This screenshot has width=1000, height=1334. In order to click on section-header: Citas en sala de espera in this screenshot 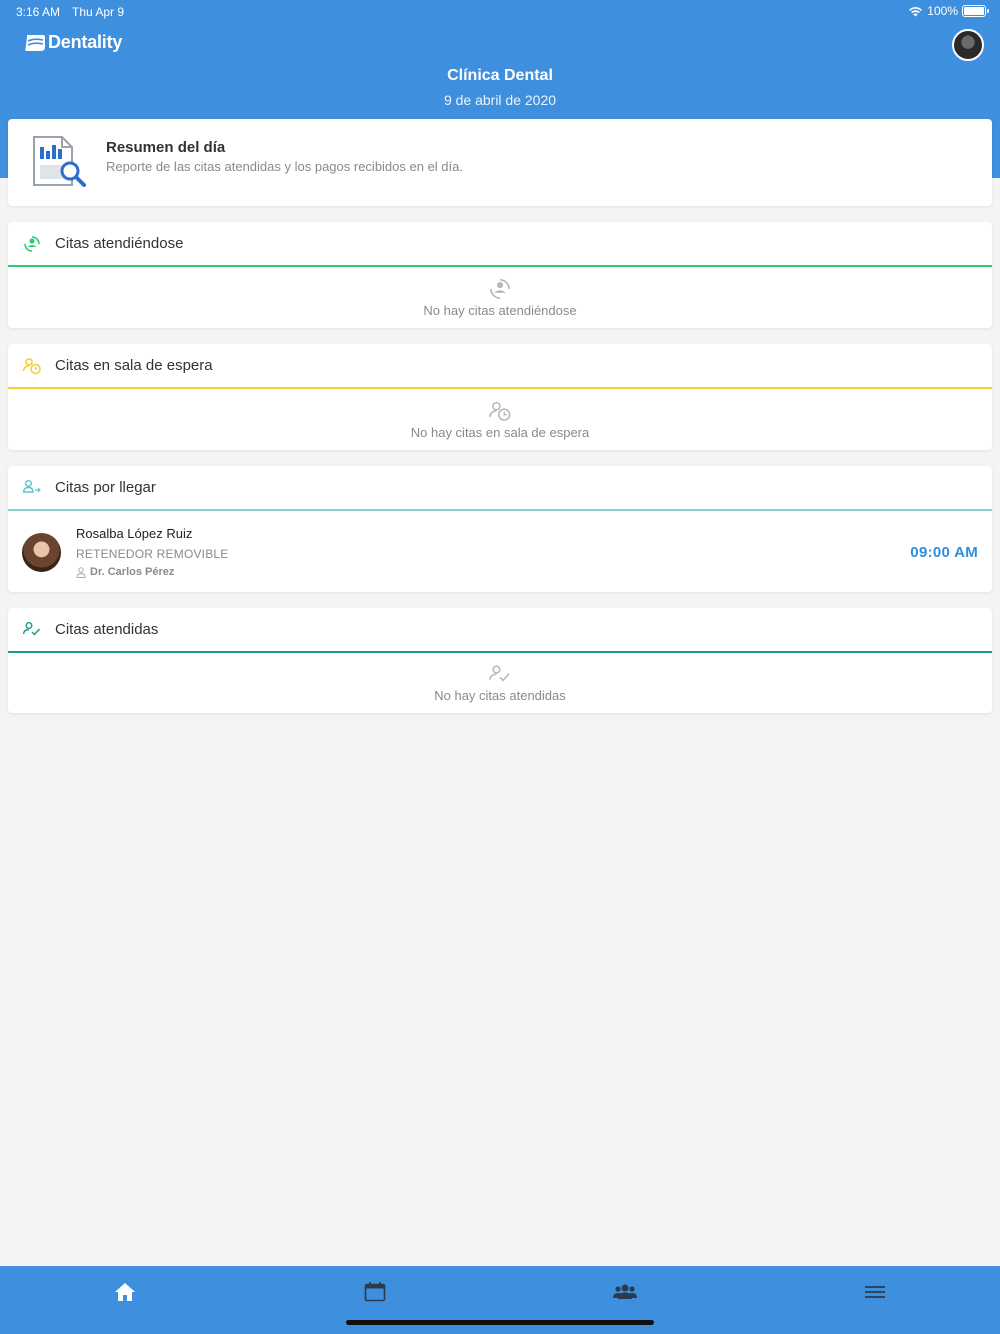, I will do `click(500, 366)`.